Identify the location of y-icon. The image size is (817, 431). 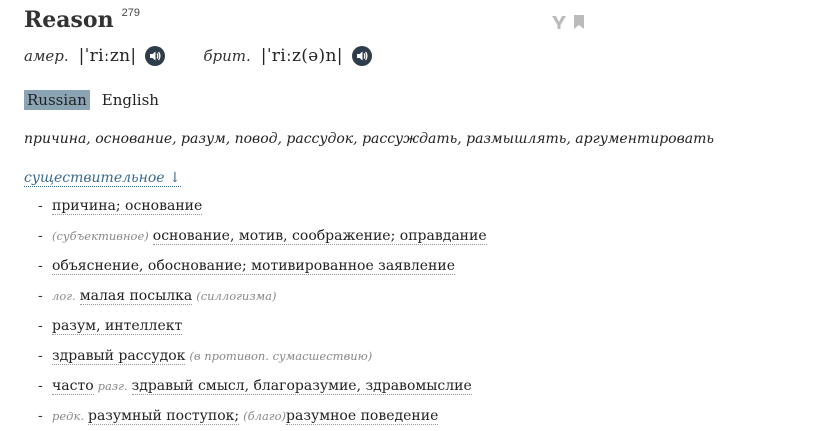
(559, 22).